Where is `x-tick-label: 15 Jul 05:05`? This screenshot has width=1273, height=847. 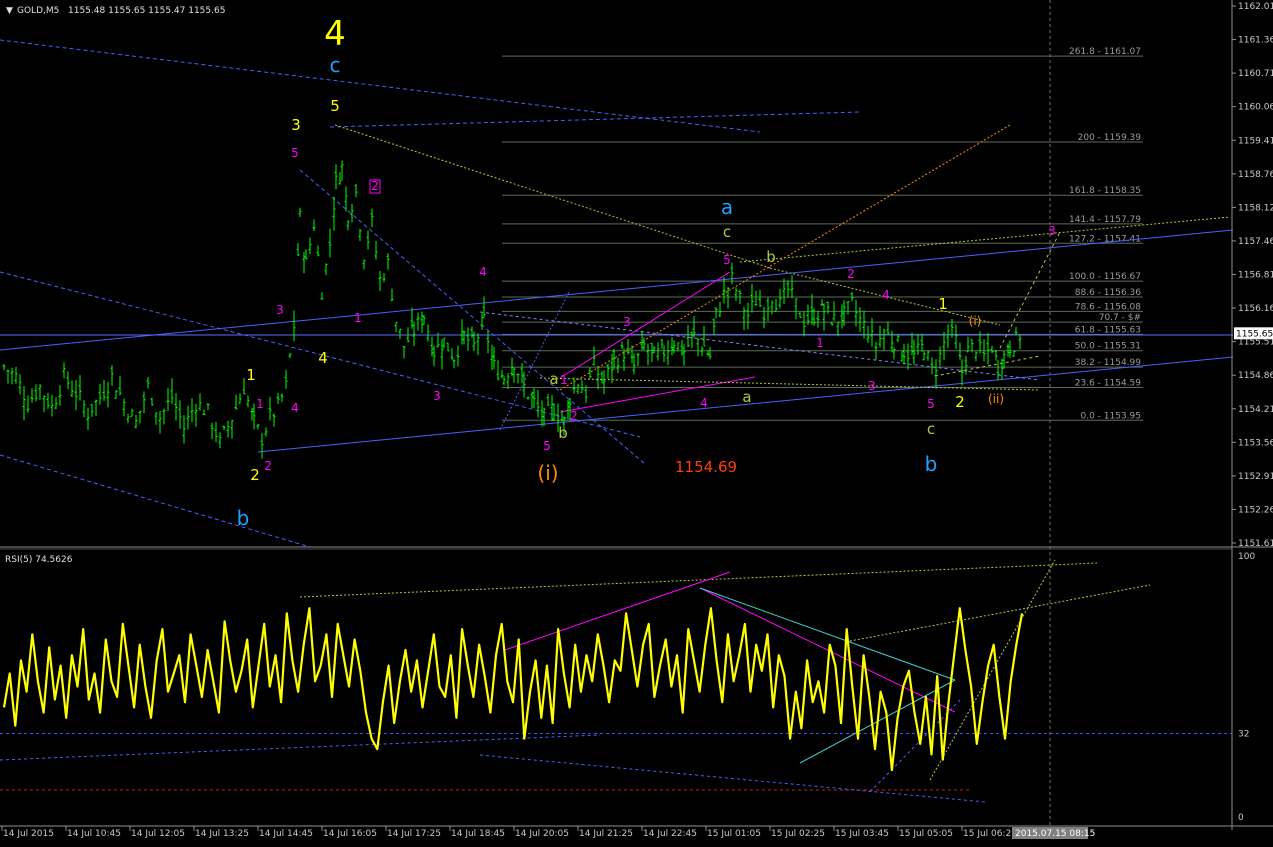
x-tick-label: 15 Jul 05:05 is located at coordinates (926, 834).